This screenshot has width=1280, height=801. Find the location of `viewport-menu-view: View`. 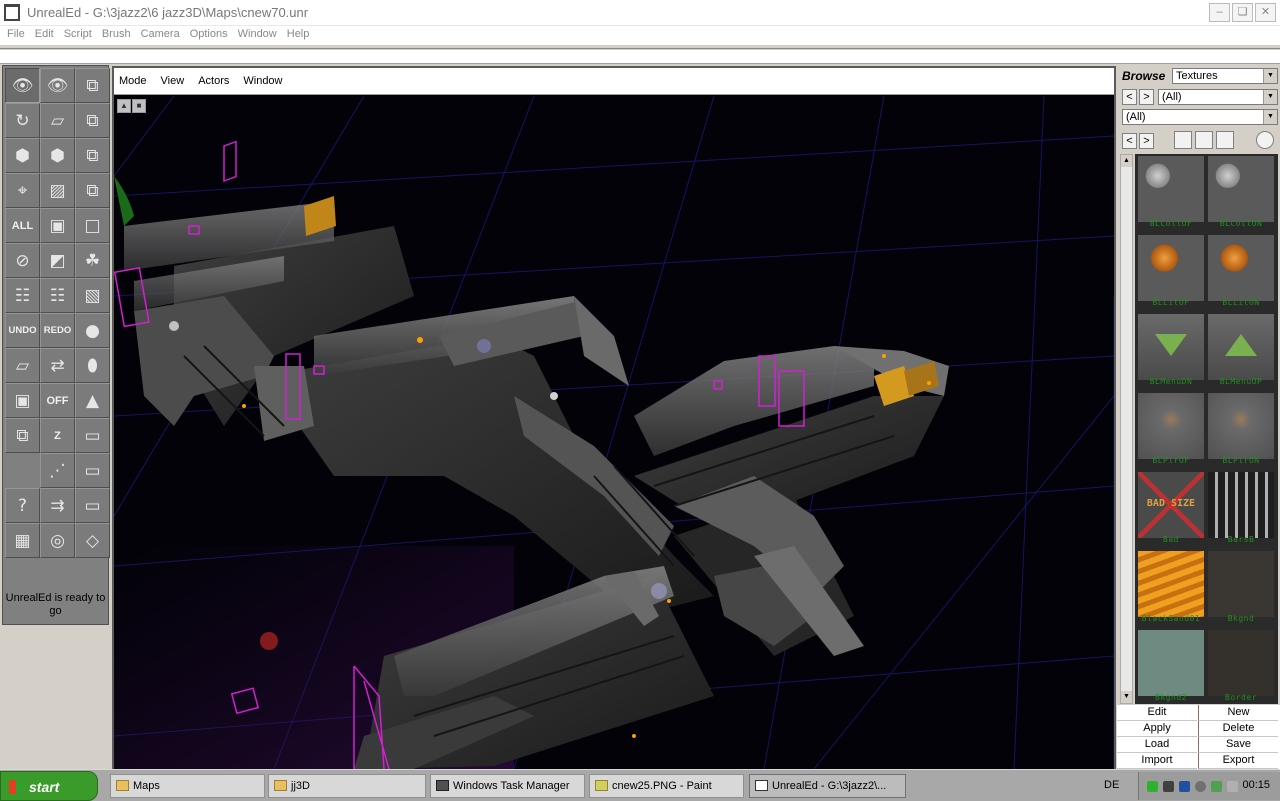

viewport-menu-view: View is located at coordinates (173, 81).